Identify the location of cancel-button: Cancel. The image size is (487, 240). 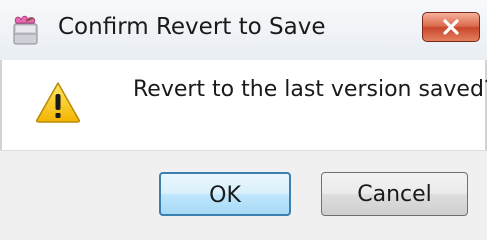
(394, 194).